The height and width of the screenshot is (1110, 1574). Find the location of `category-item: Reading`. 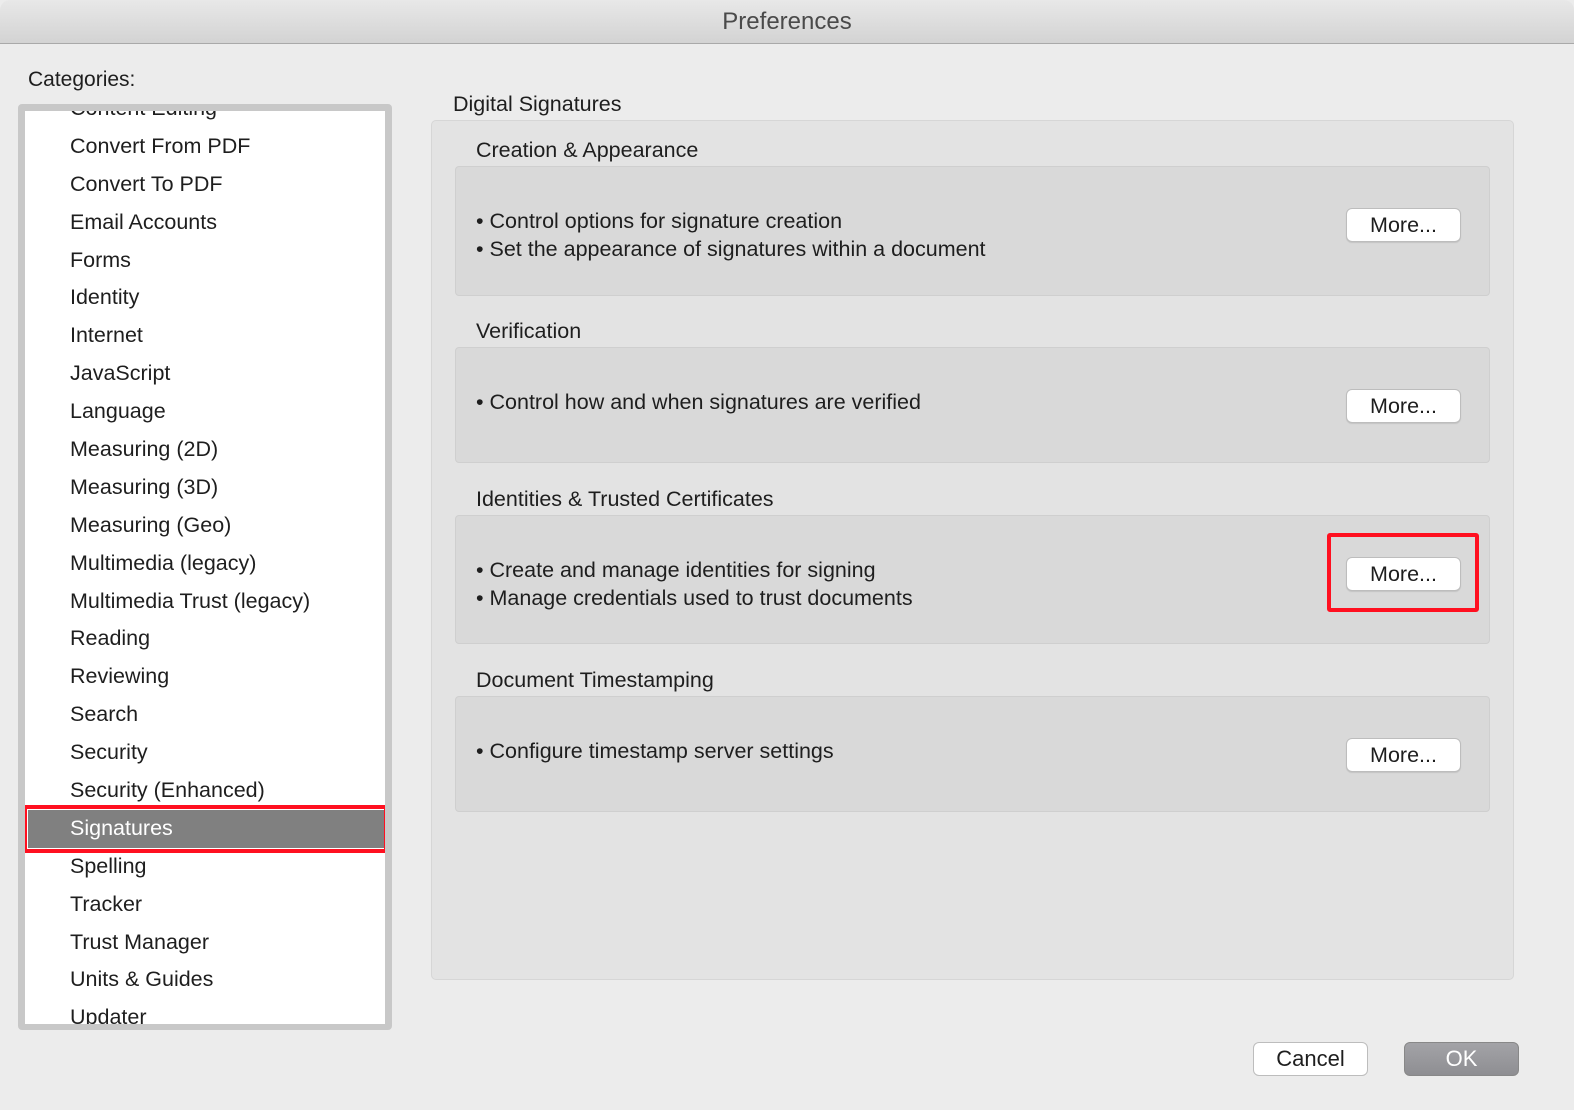

category-item: Reading is located at coordinates (205, 639).